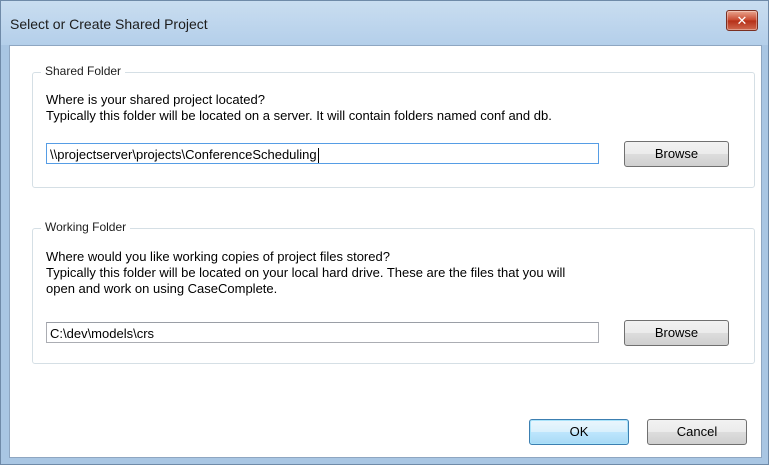  I want to click on shared-folder-browse-button: Browse, so click(676, 154).